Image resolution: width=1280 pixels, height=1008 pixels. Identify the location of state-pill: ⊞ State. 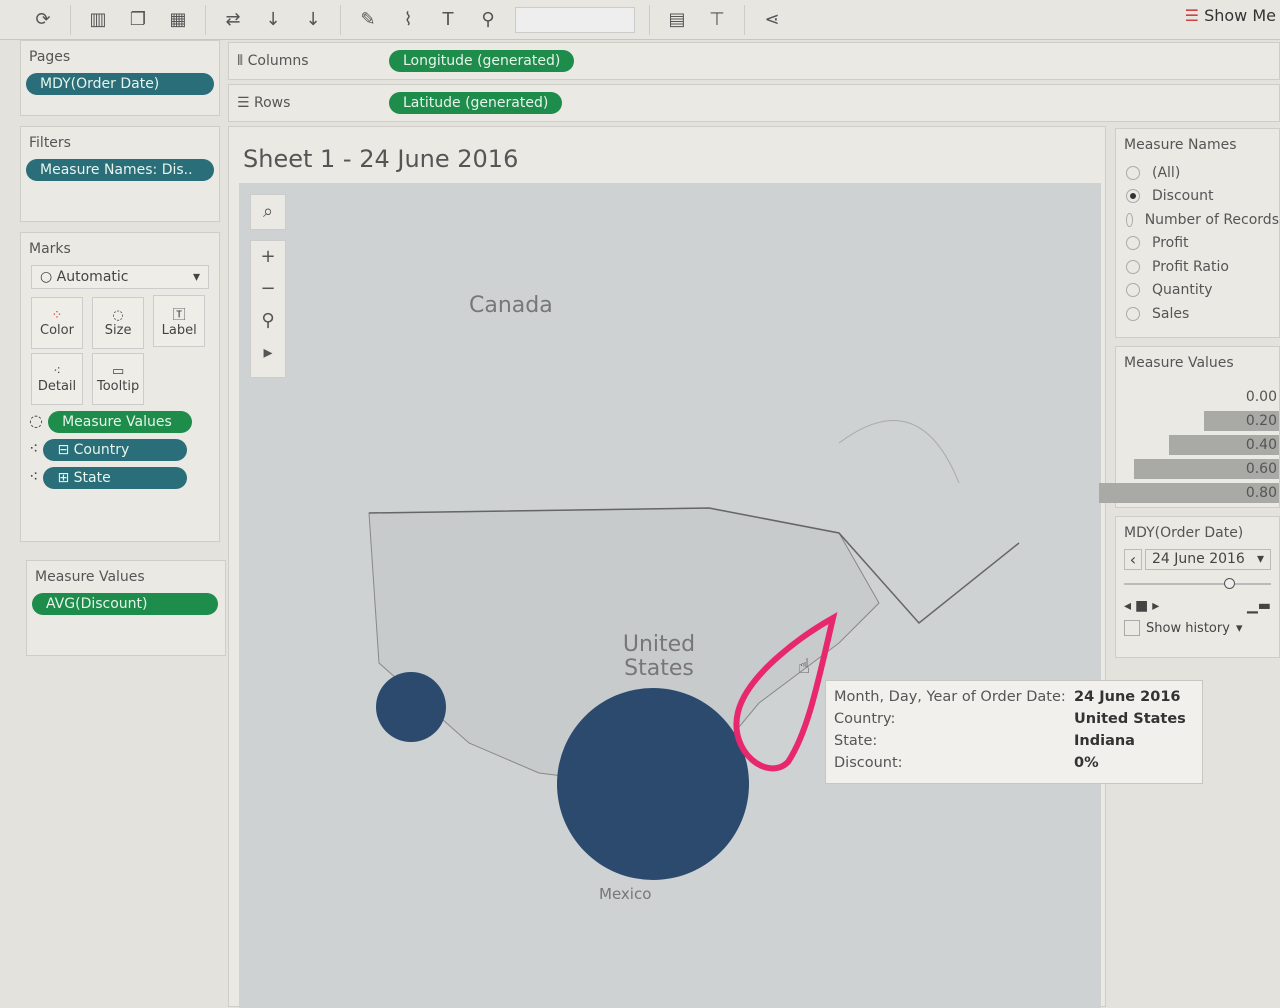
(115, 478).